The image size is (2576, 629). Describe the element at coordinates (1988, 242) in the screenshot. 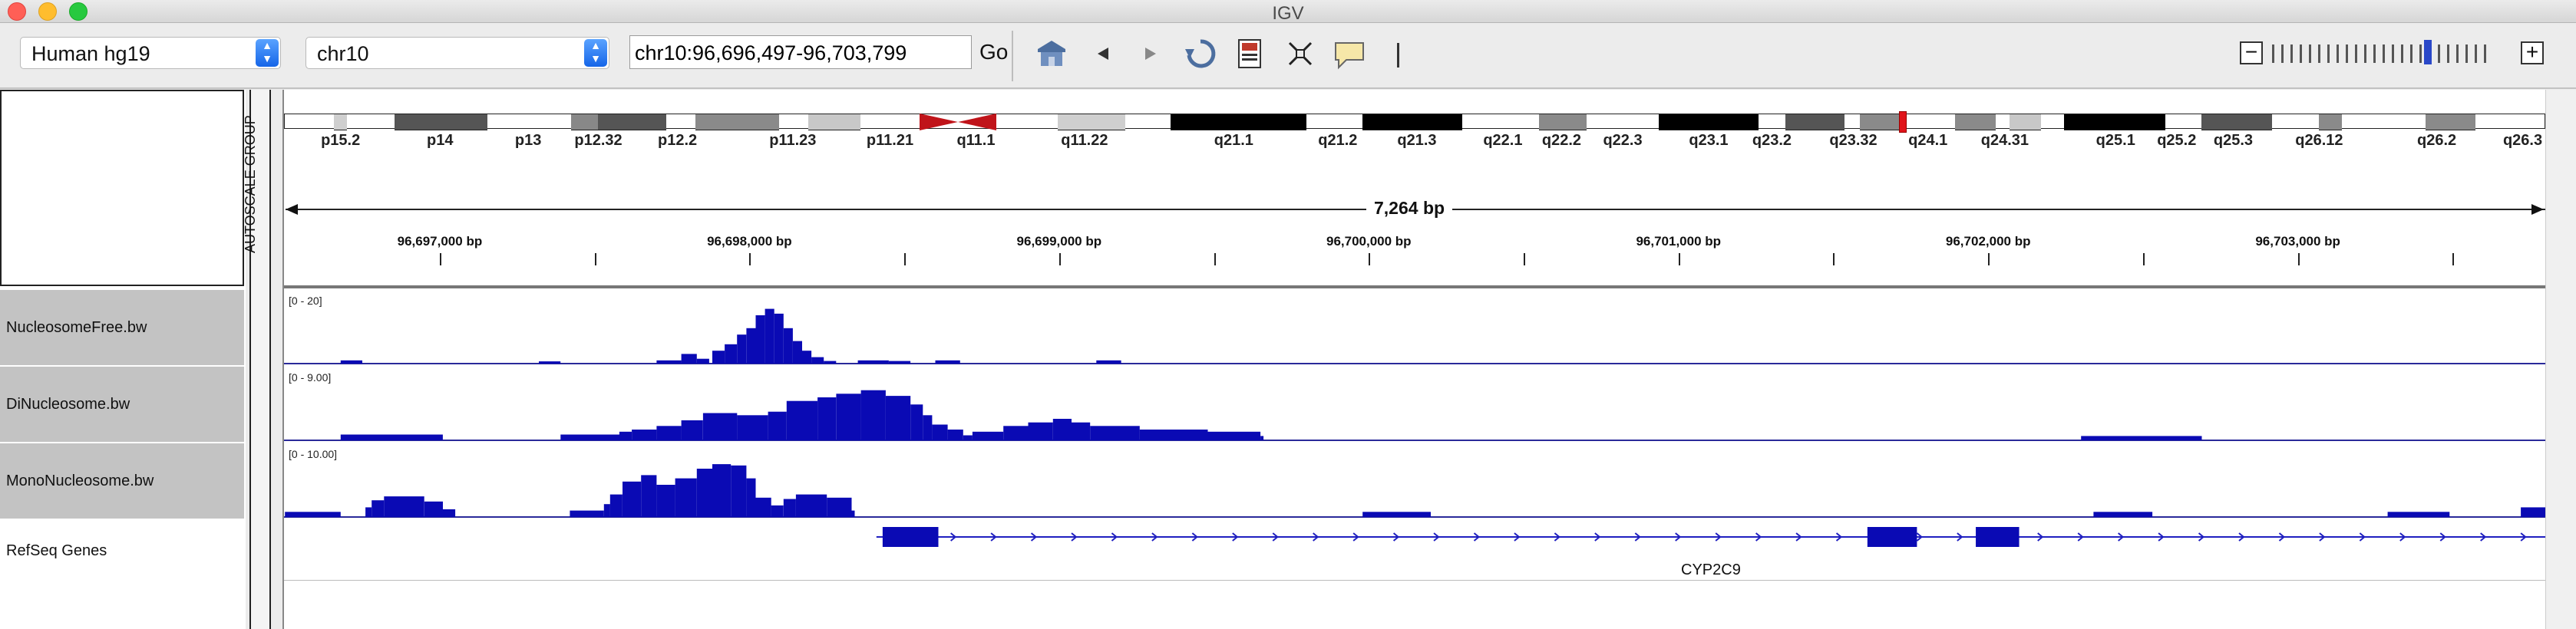

I see `ruler-tick-label: 96,702,000 bp` at that location.